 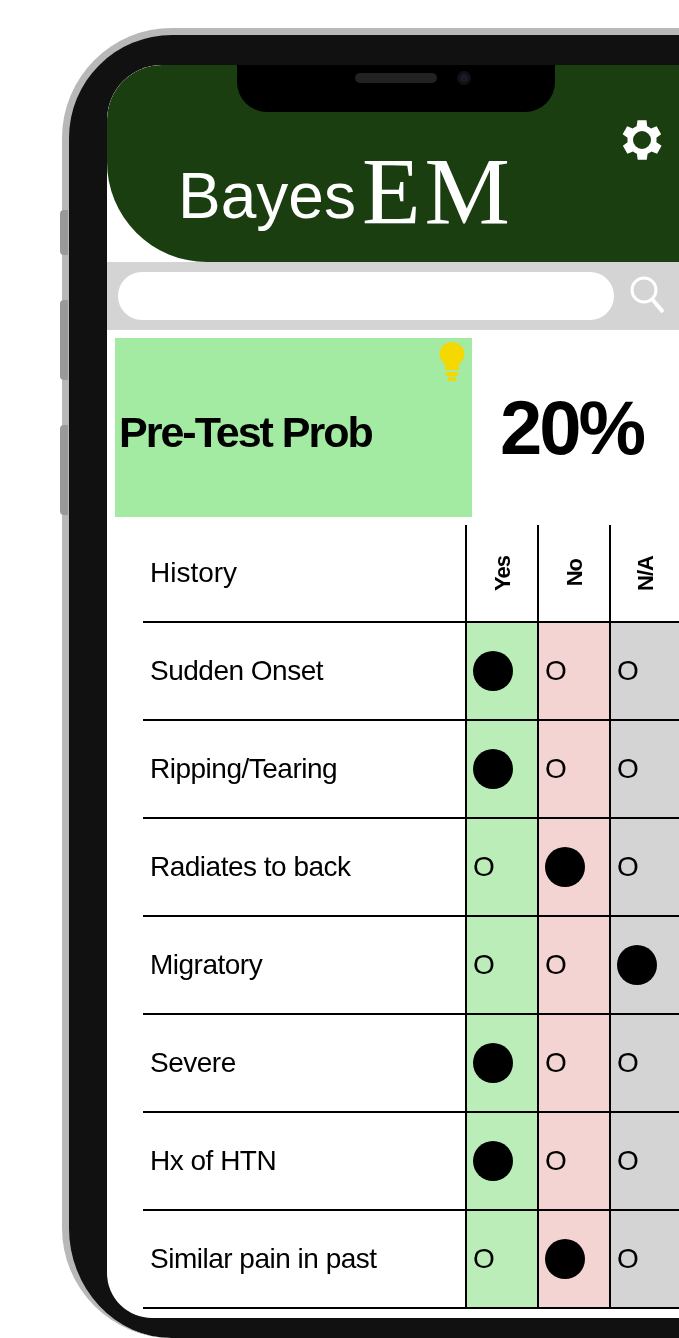 I want to click on row-label: Ripping/Tearing, so click(x=244, y=769).